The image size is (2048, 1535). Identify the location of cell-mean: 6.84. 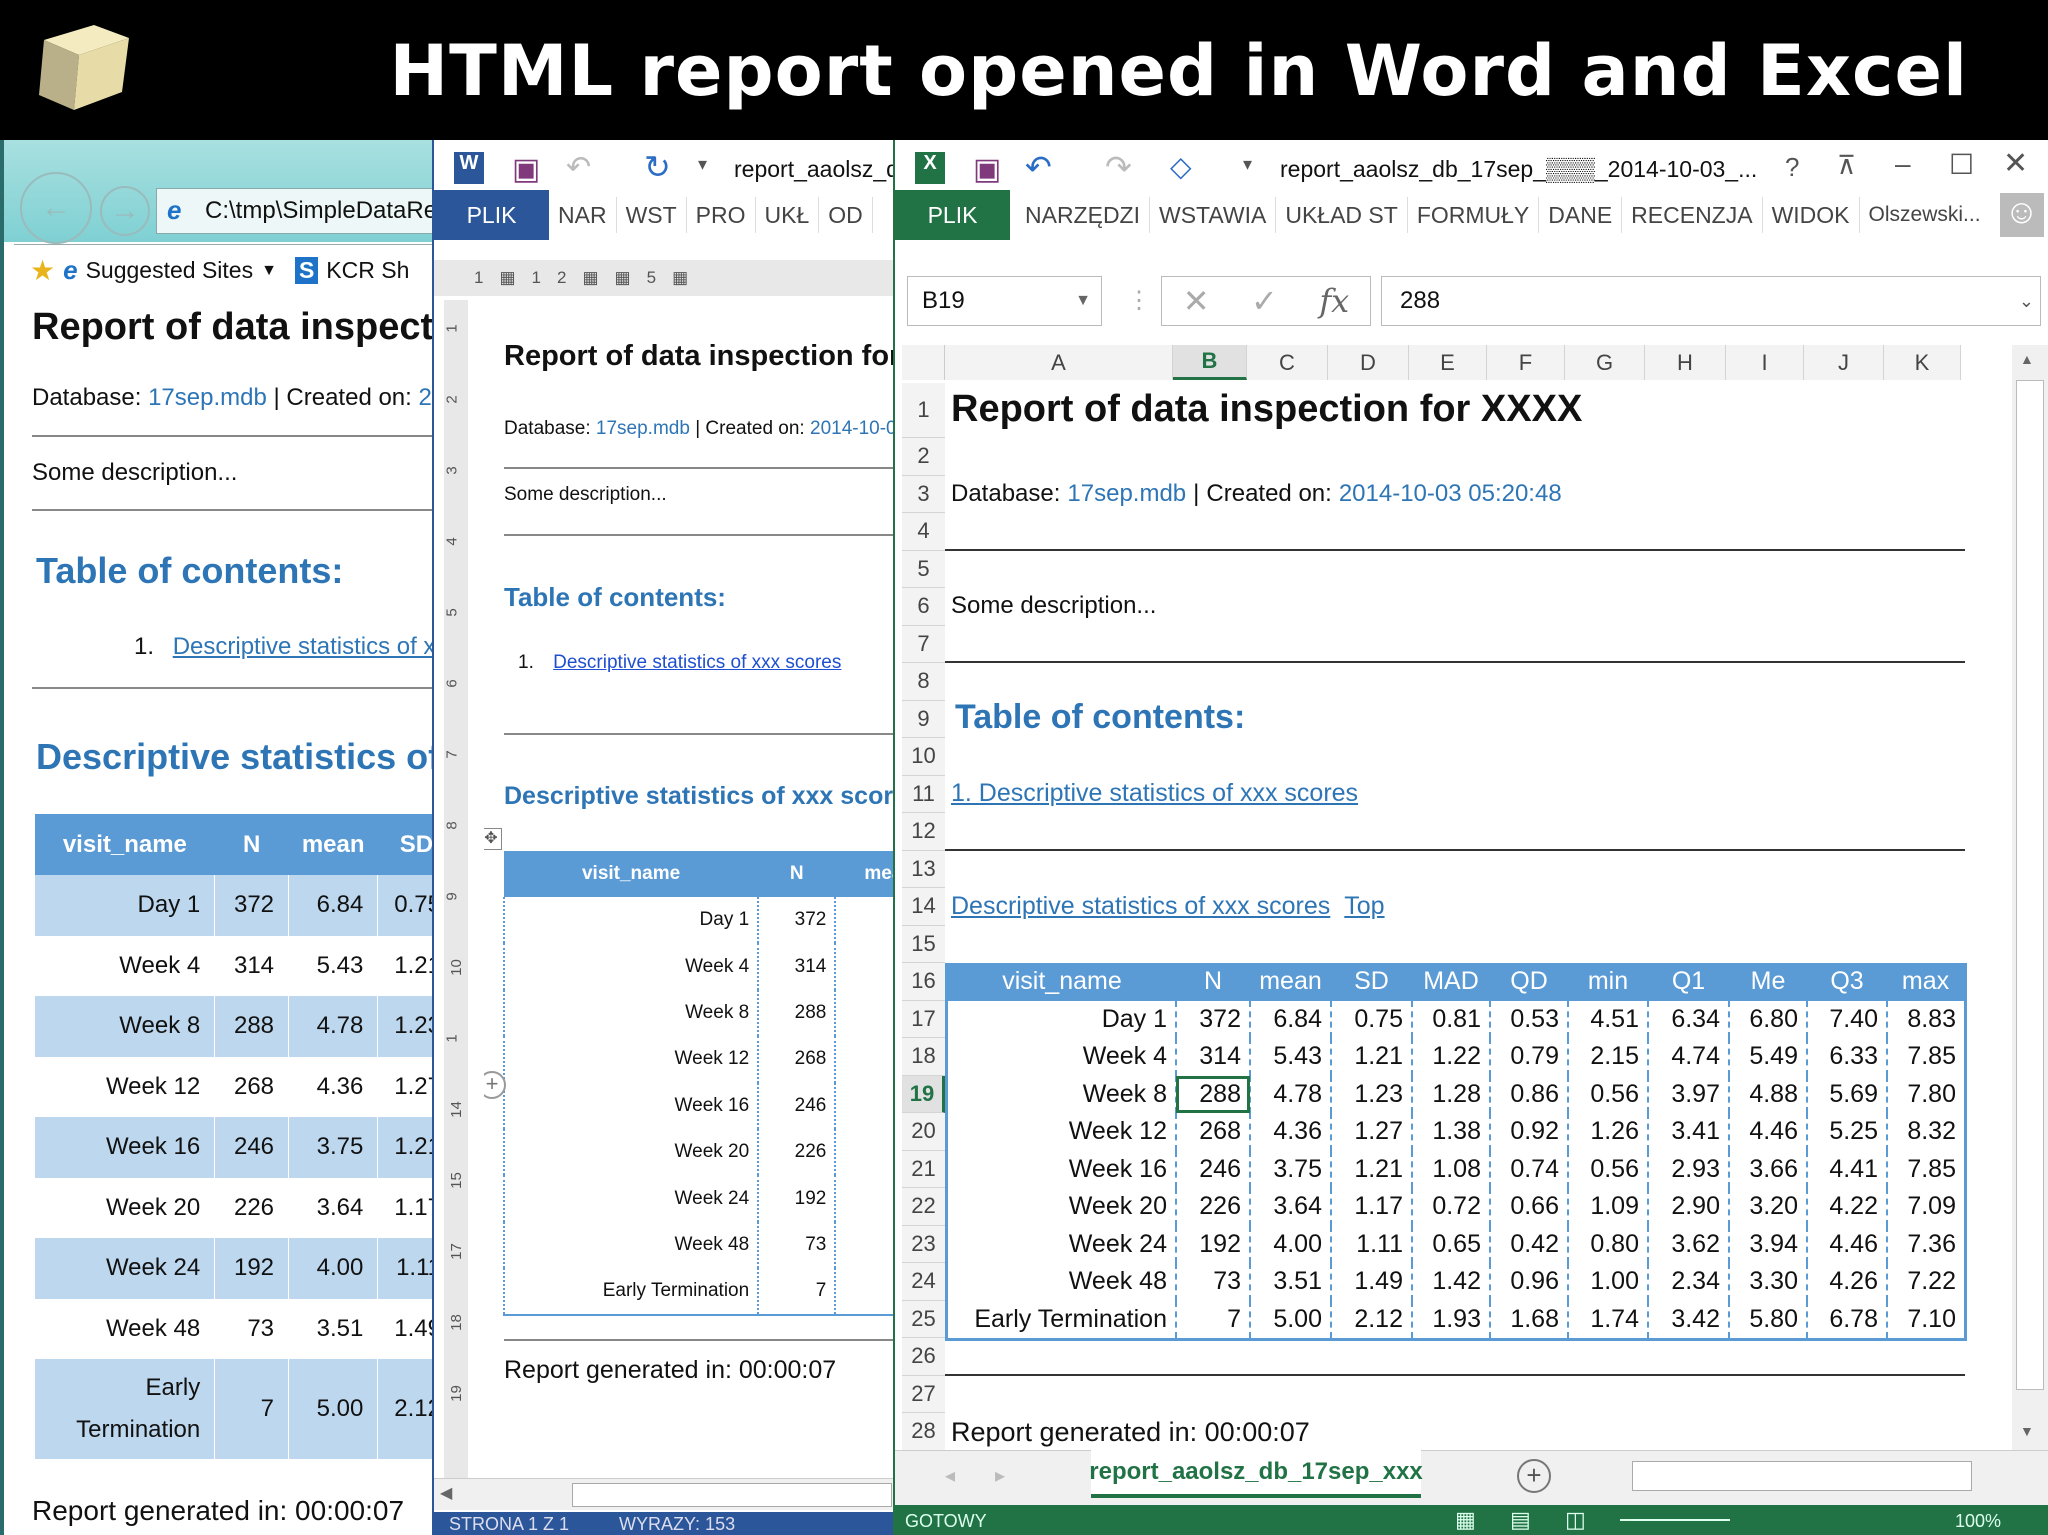
(1290, 1019).